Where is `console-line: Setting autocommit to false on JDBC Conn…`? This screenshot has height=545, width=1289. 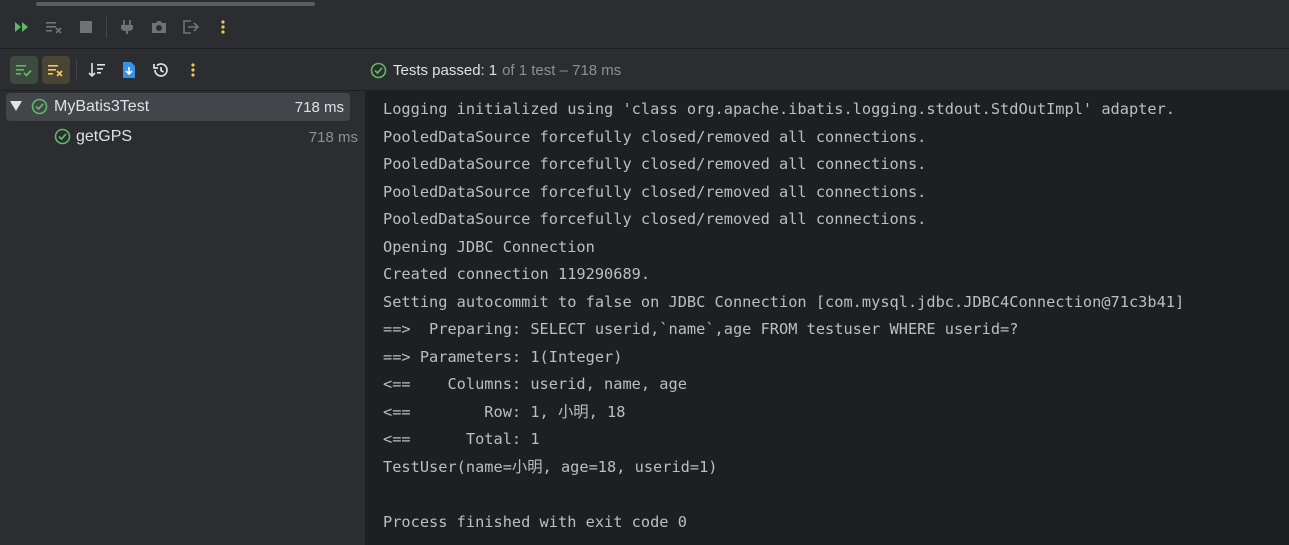
console-line: Setting autocommit to false on JDBC Conn… is located at coordinates (784, 301).